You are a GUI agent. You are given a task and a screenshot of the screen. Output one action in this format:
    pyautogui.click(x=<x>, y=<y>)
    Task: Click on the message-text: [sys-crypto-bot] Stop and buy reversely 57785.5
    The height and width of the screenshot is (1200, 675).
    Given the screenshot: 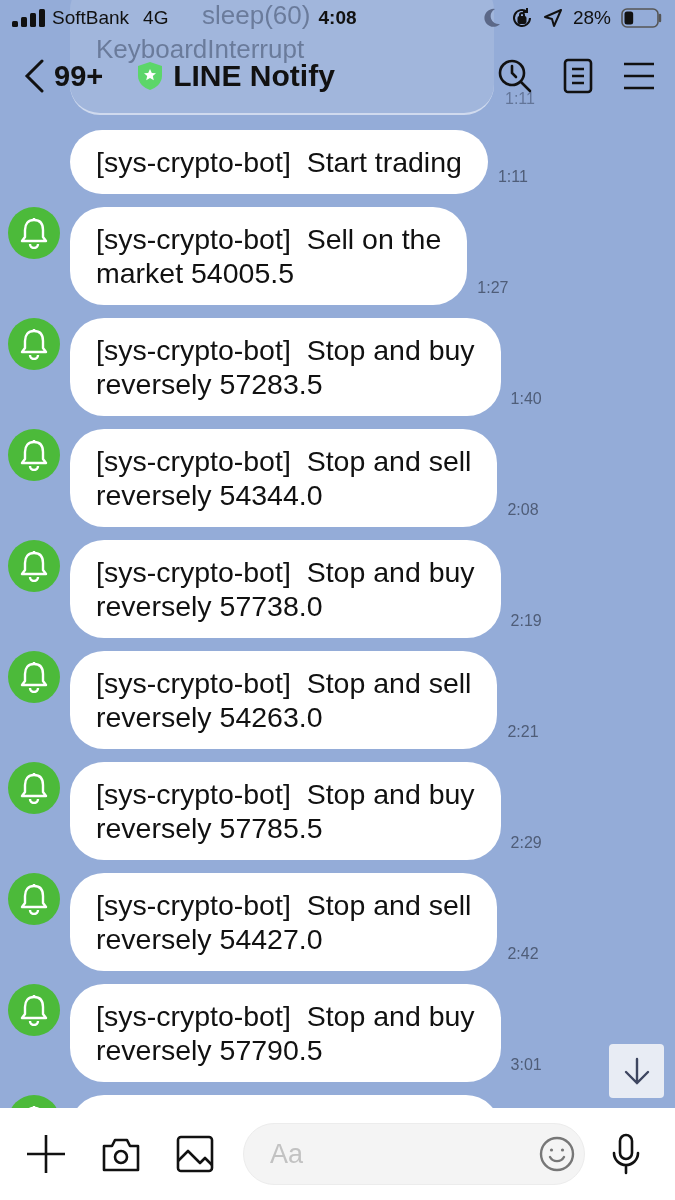 What is the action you would take?
    pyautogui.click(x=285, y=811)
    